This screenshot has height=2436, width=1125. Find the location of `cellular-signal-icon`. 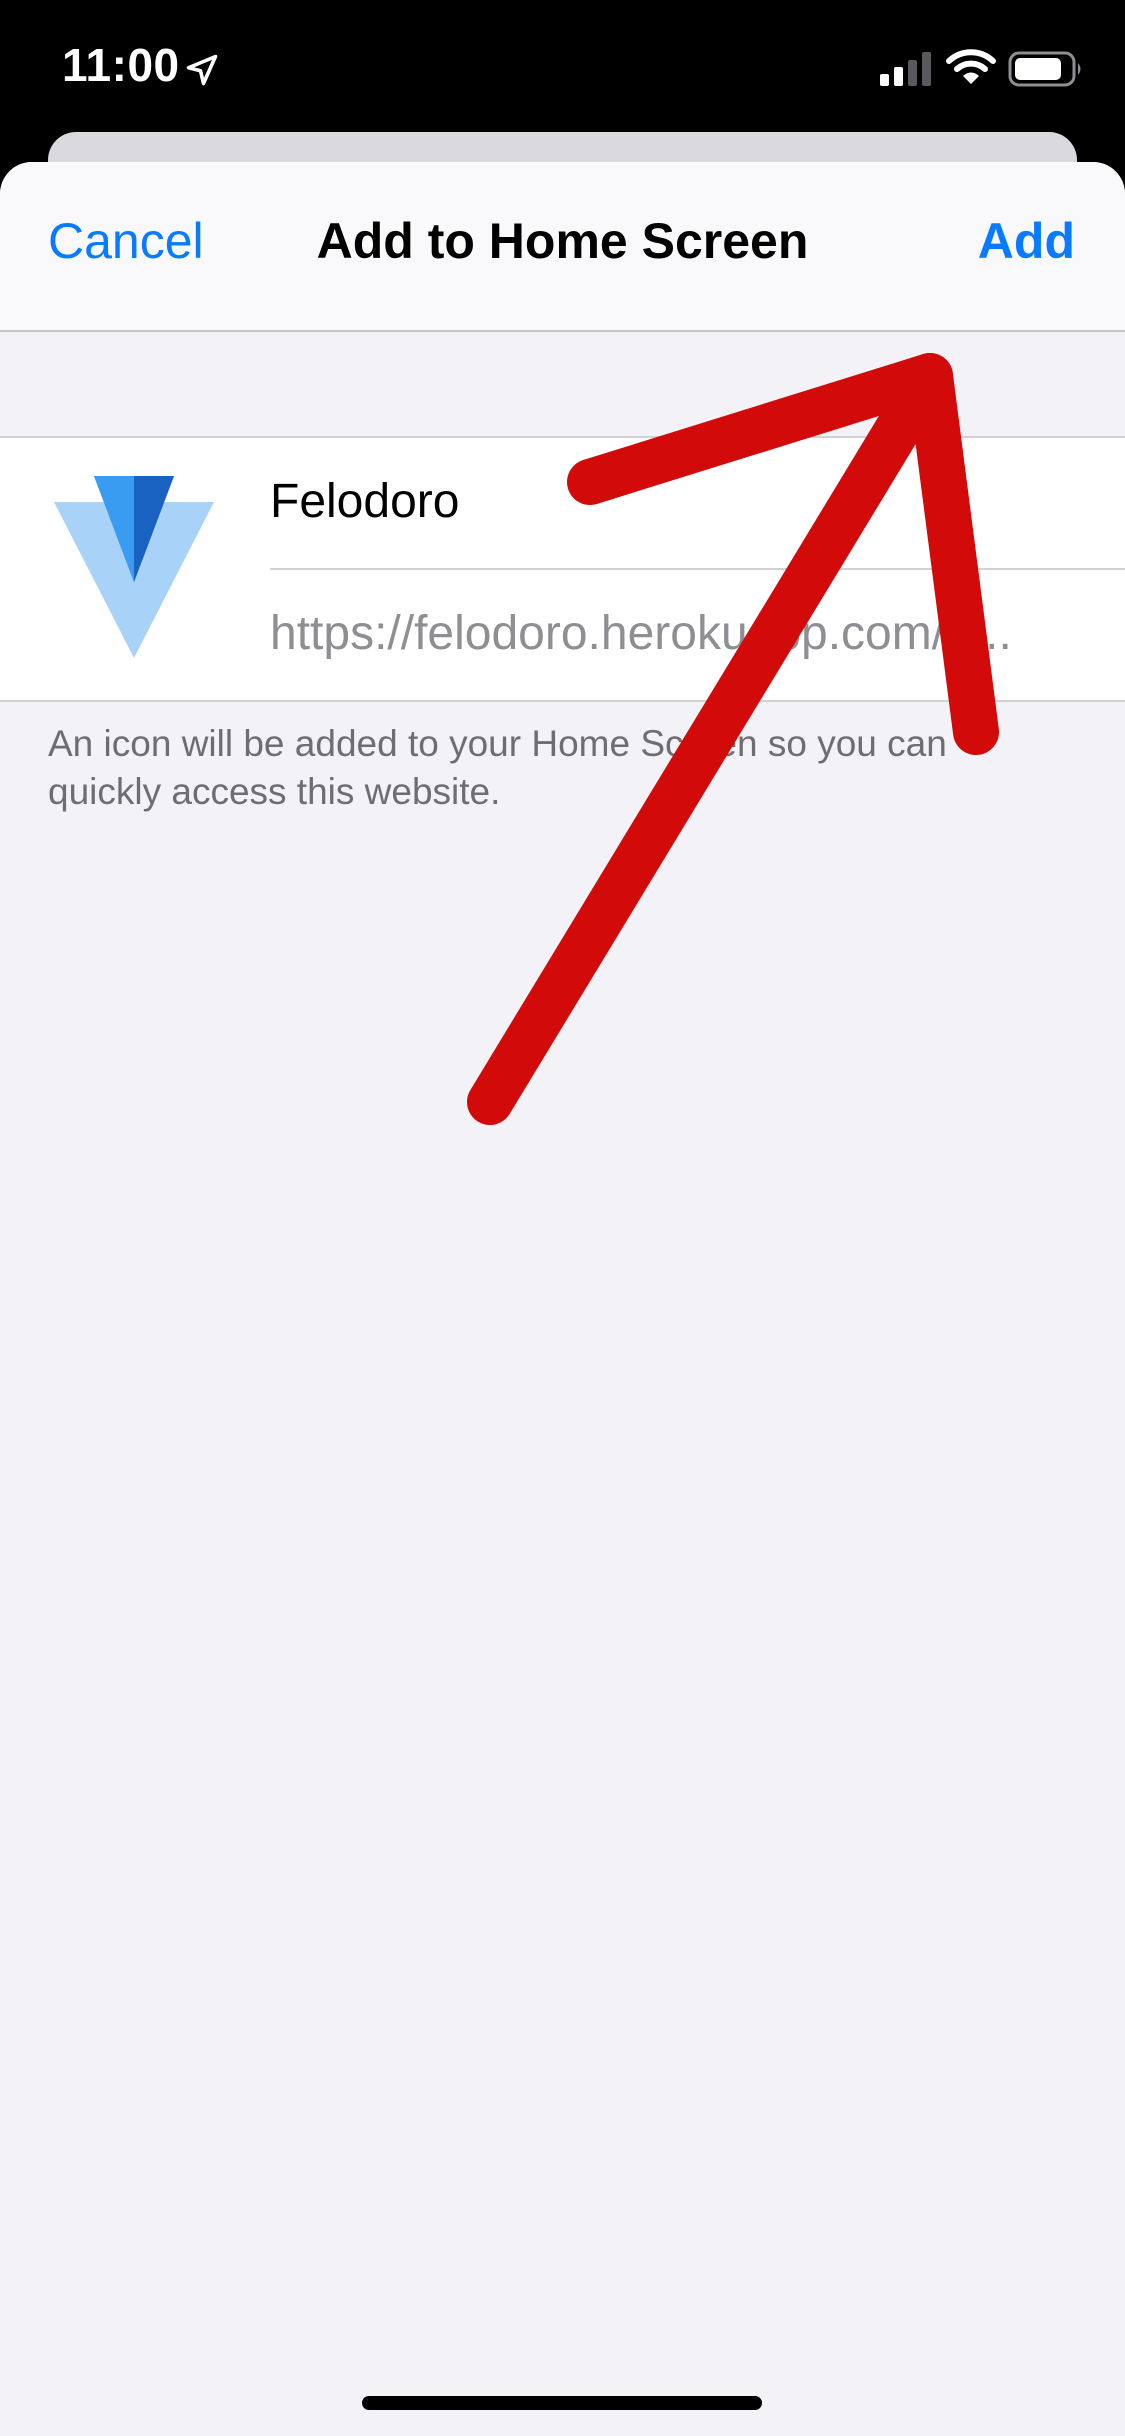

cellular-signal-icon is located at coordinates (905, 69).